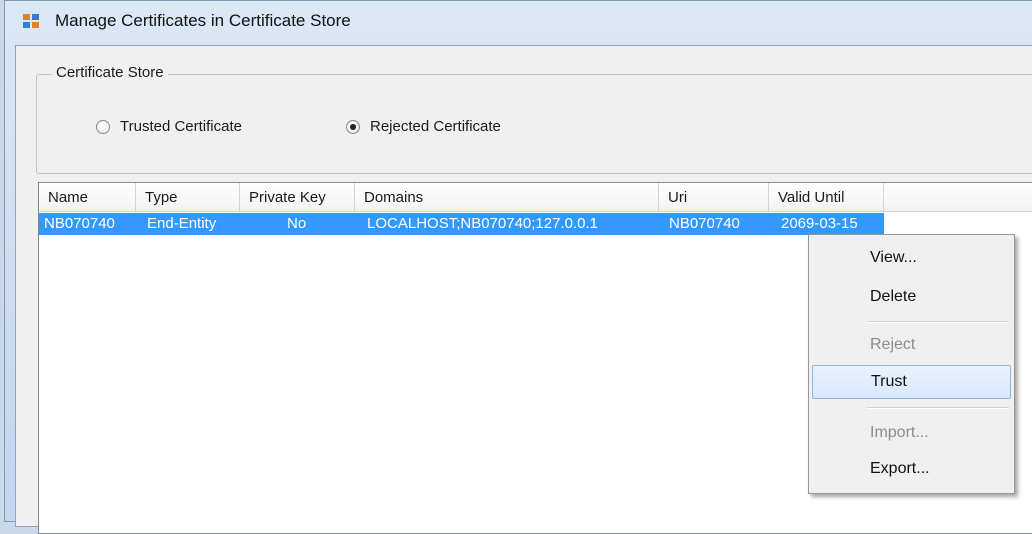 The image size is (1032, 534). What do you see at coordinates (181, 126) in the screenshot?
I see `trusted-certificate-label: Trusted Certificate` at bounding box center [181, 126].